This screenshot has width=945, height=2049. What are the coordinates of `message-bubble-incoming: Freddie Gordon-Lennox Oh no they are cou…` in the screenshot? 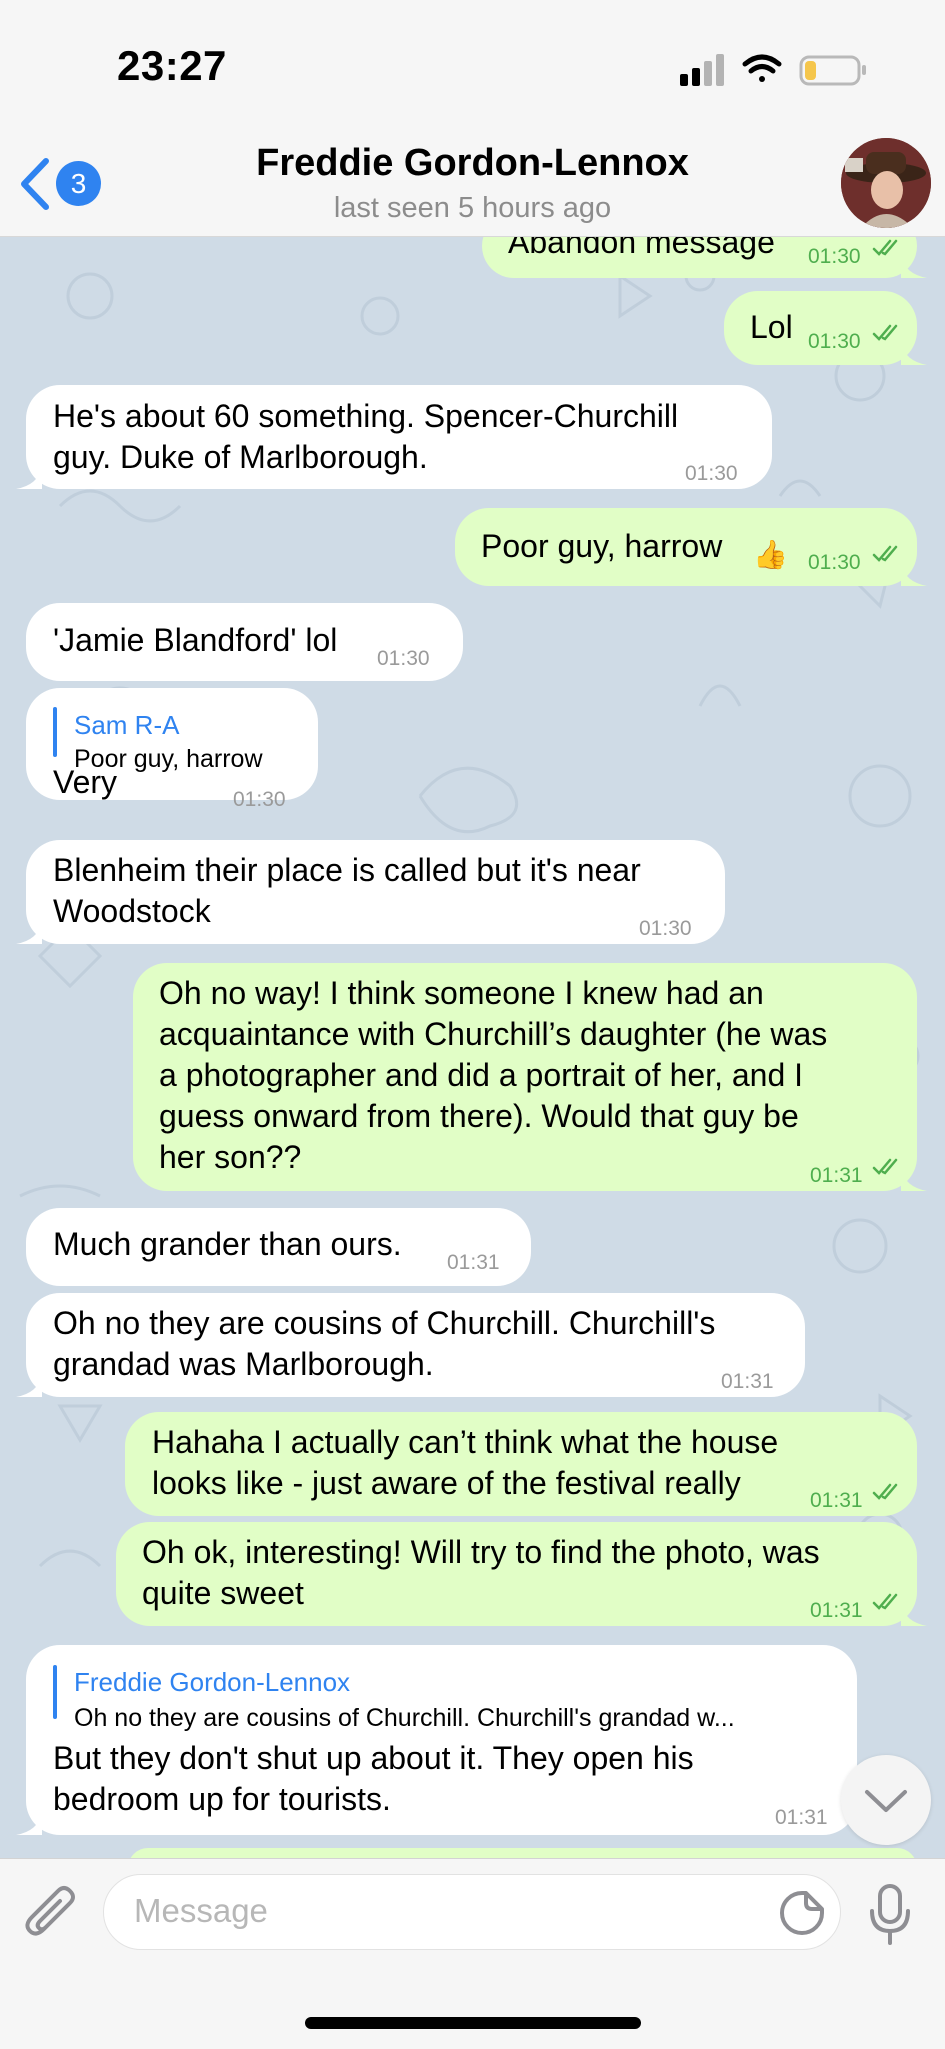 It's located at (436, 1740).